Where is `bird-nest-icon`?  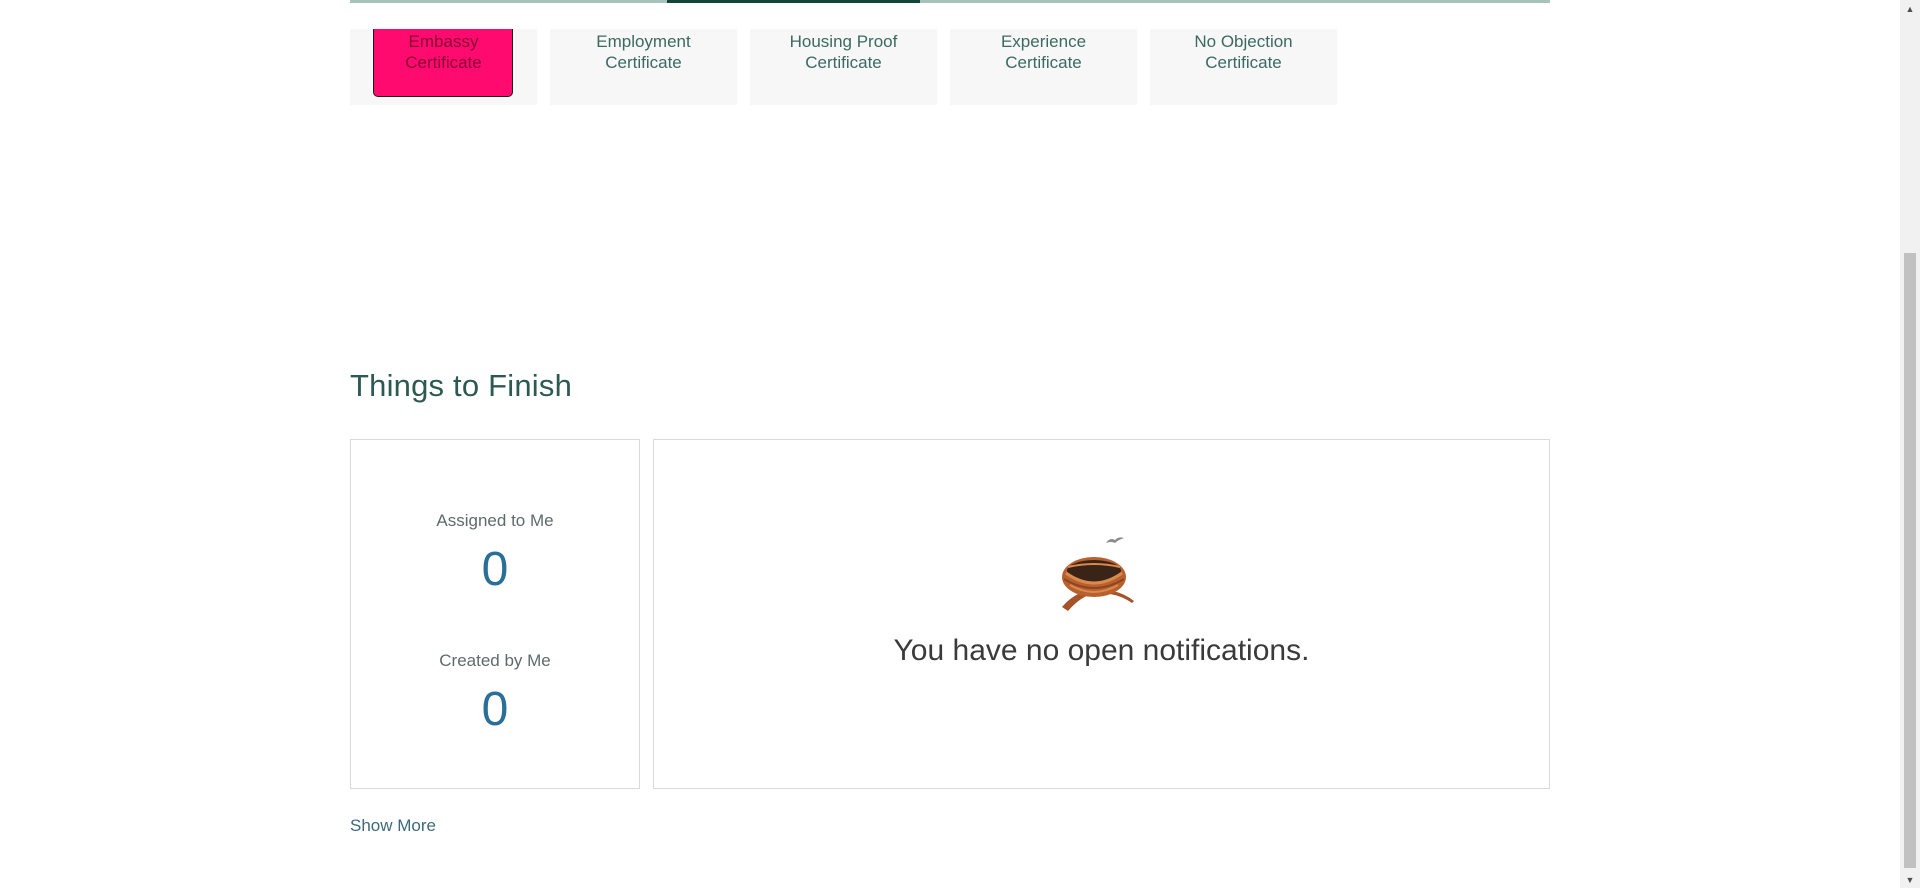 bird-nest-icon is located at coordinates (1098, 574).